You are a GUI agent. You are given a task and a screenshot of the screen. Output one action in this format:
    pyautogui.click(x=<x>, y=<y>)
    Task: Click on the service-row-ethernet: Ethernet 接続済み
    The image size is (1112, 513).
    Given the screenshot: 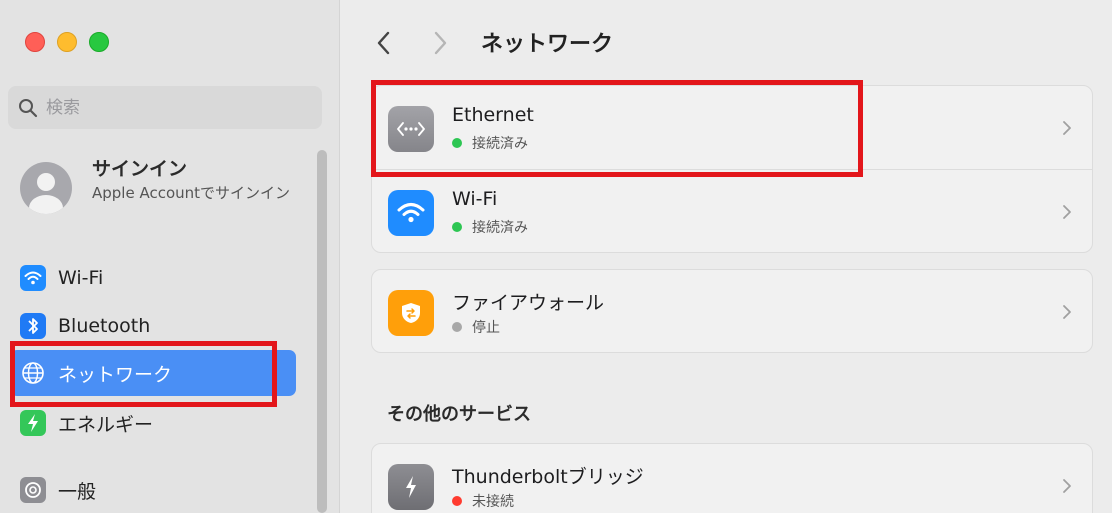 What is the action you would take?
    pyautogui.click(x=732, y=127)
    